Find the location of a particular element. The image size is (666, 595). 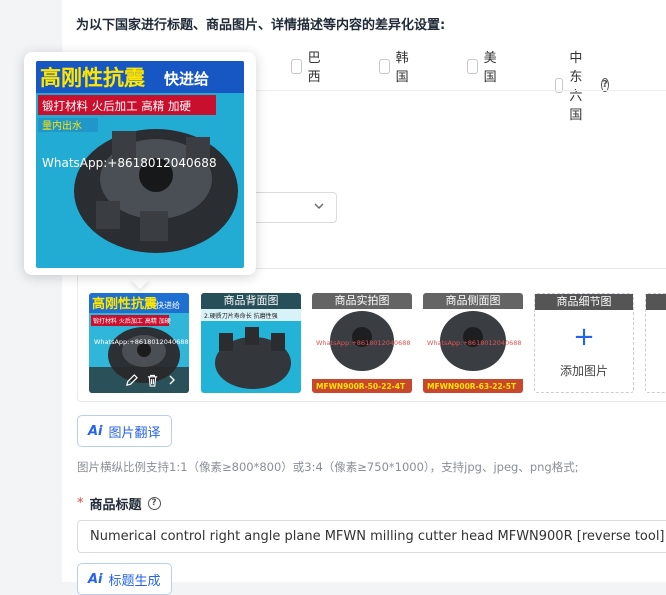

country-checkbox-usa: 美国 is located at coordinates (484, 66).